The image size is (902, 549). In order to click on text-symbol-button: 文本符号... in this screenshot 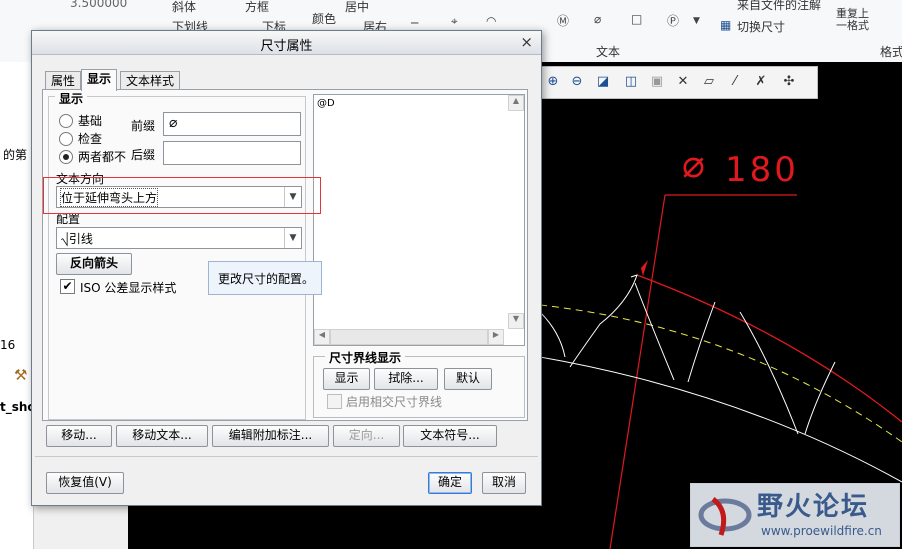, I will do `click(450, 436)`.